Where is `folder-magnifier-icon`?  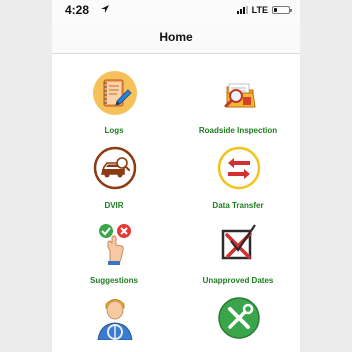
folder-magnifier-icon is located at coordinates (240, 95).